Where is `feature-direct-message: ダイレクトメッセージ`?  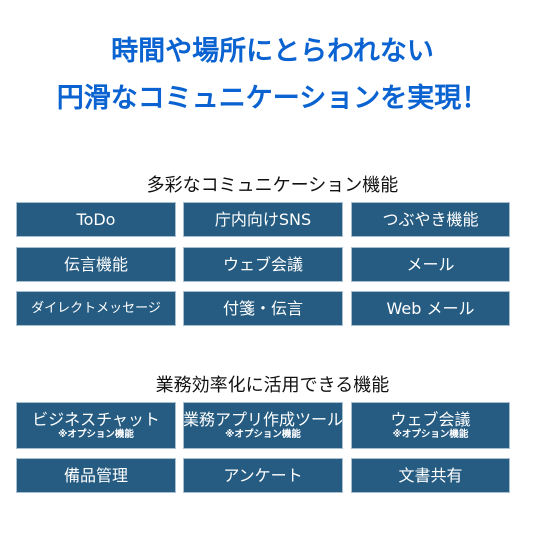 feature-direct-message: ダイレクトメッセージ is located at coordinates (96, 308).